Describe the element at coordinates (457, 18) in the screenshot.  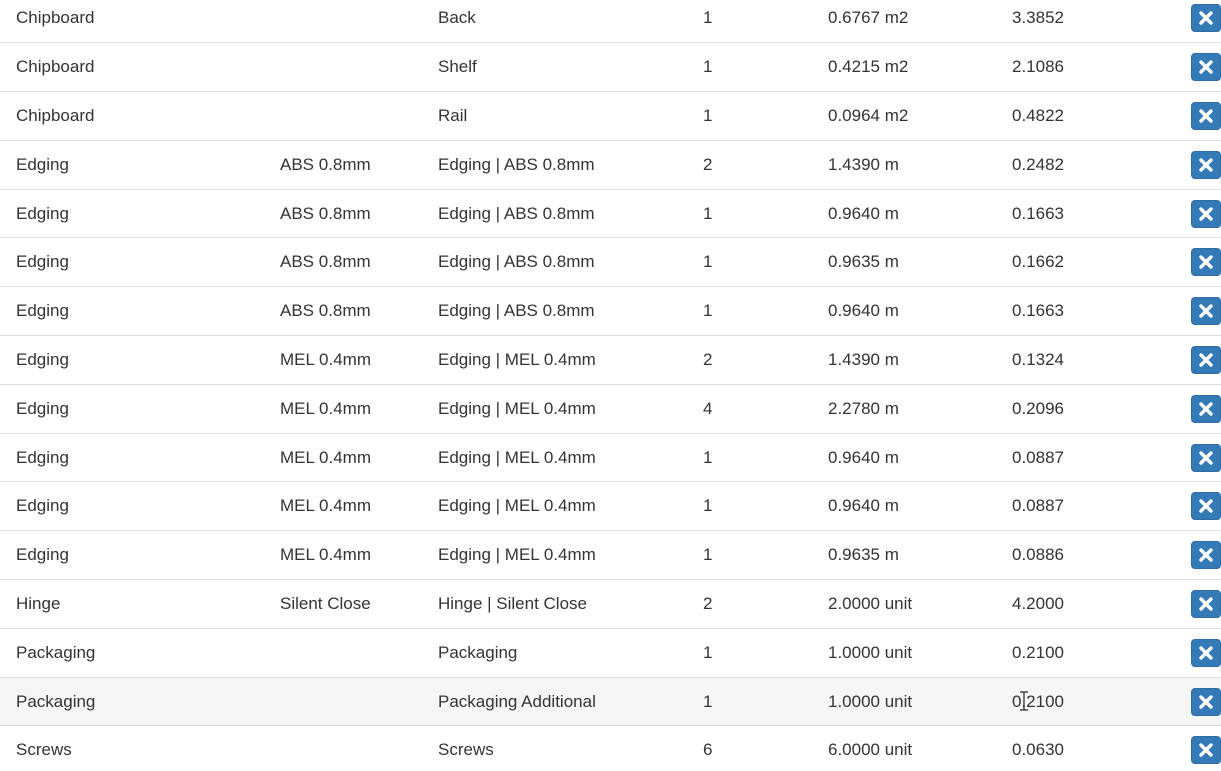
I see `description-text: Back` at that location.